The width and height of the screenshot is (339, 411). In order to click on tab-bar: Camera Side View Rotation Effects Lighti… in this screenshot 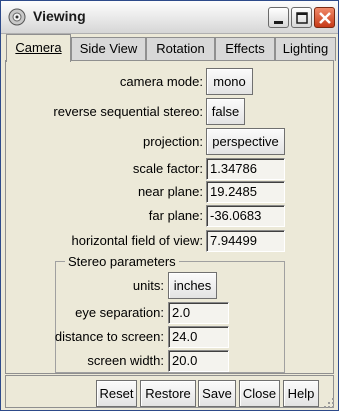, I will do `click(170, 48)`.